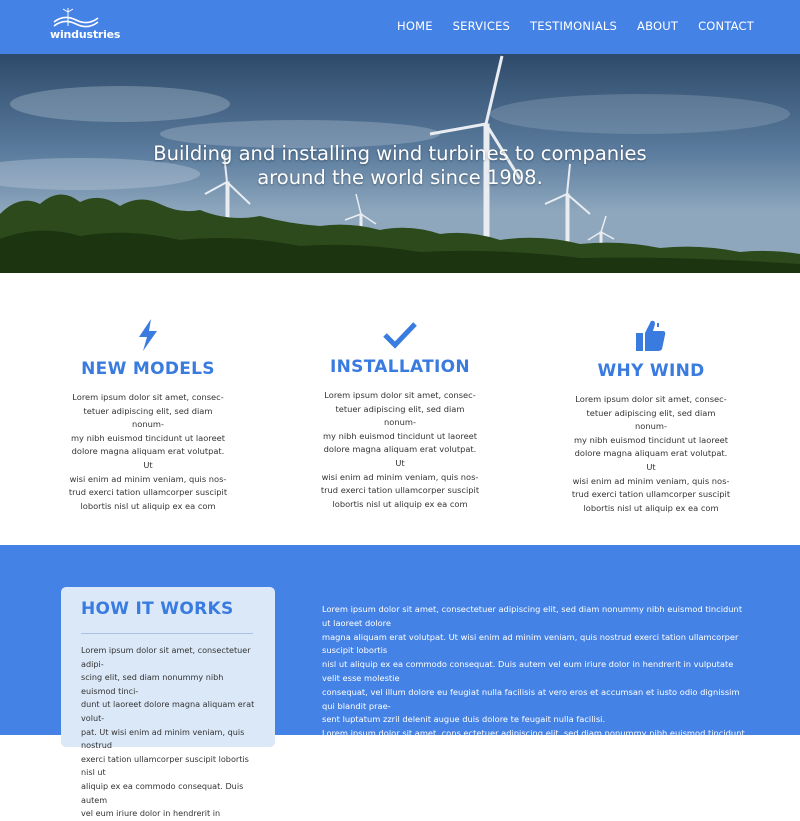  Describe the element at coordinates (415, 26) in the screenshot. I see `nav-home: HOME` at that location.